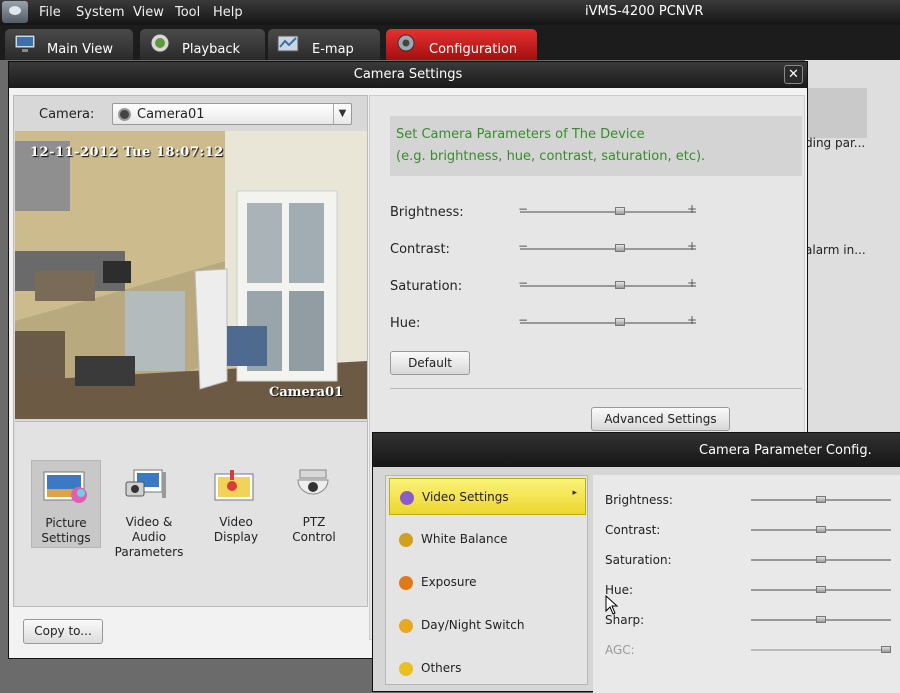 Image resolution: width=900 pixels, height=693 pixels. I want to click on ptz-camera-icon, so click(313, 482).